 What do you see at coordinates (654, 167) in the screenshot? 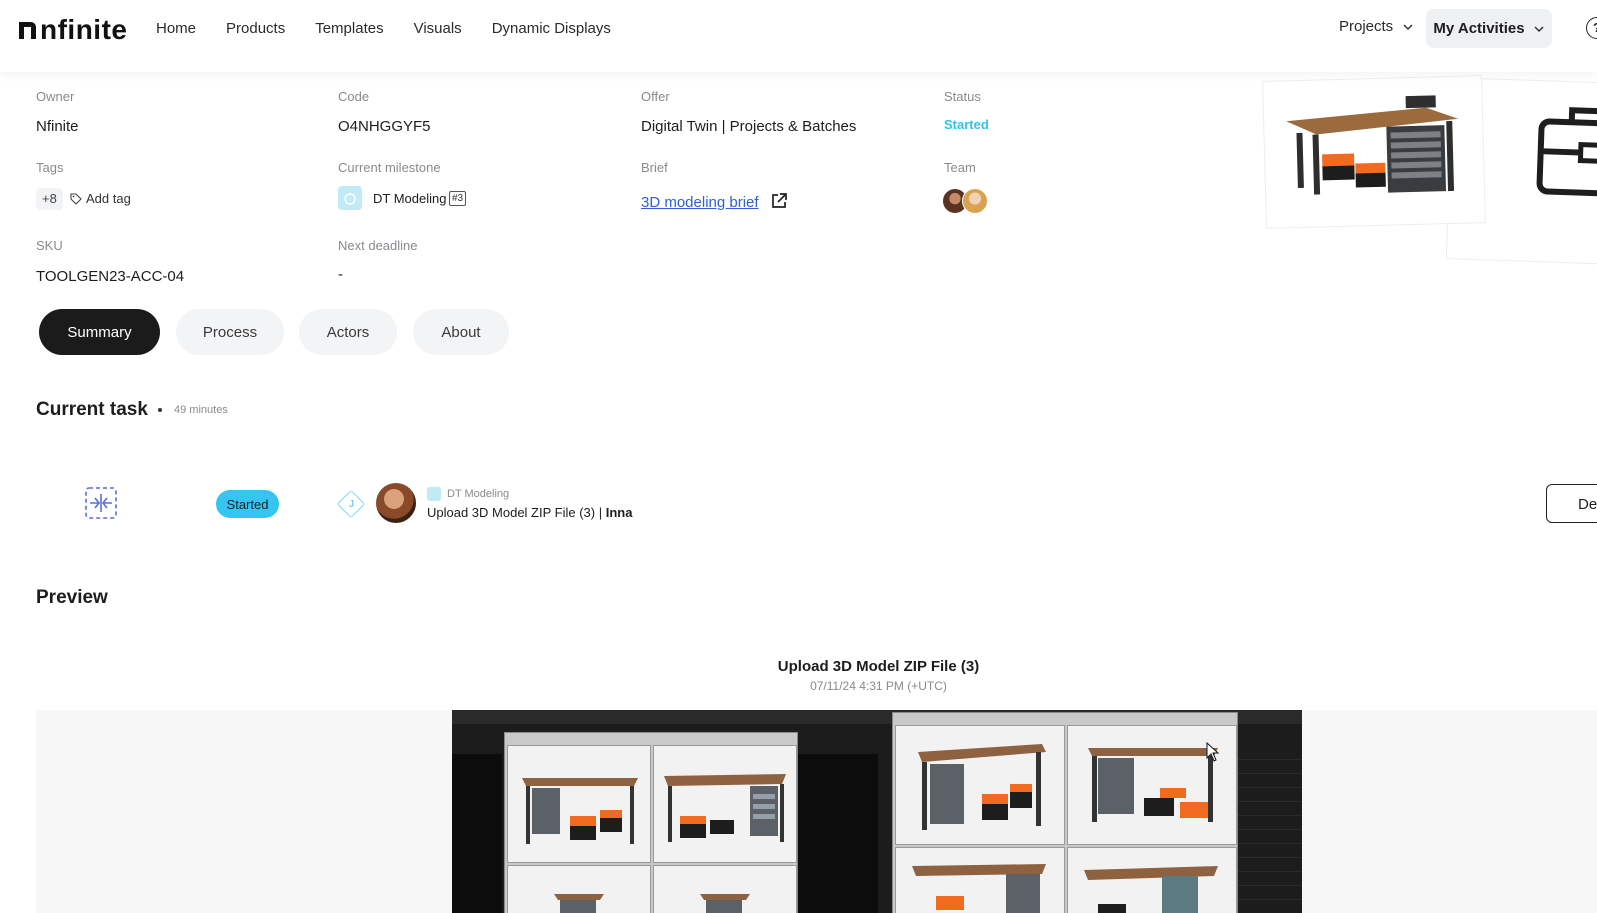
I see `brief-label: Brief` at bounding box center [654, 167].